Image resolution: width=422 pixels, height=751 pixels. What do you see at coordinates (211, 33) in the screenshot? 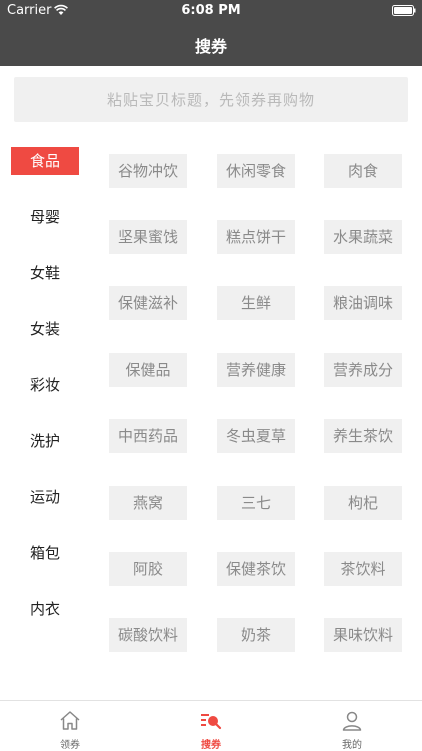
I see `top-bar: Carrier 6:08 PM 搜券` at bounding box center [211, 33].